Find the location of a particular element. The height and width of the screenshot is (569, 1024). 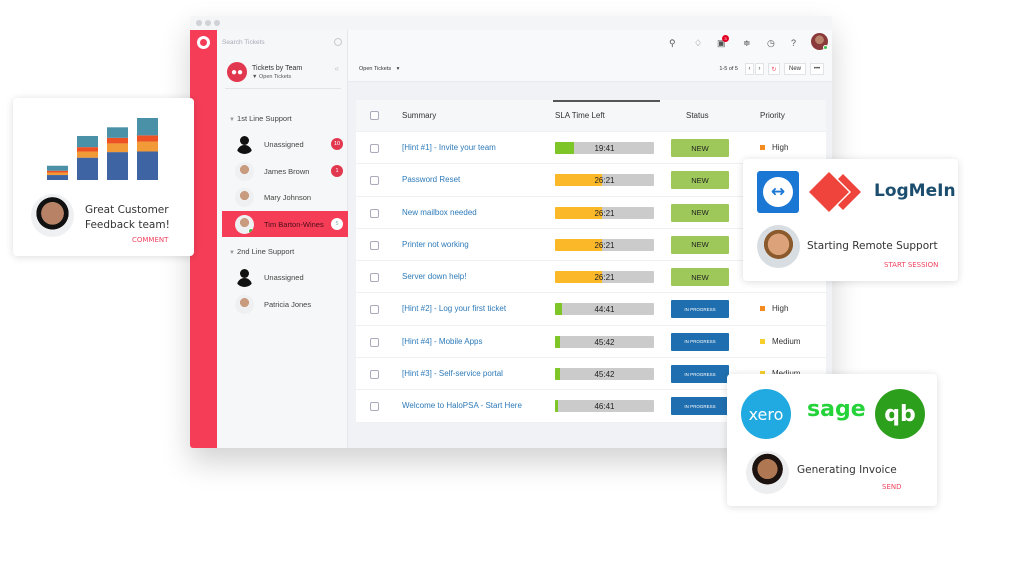

ticket-summary-link: [Hint #4] - Mobile Apps is located at coordinates (442, 341).